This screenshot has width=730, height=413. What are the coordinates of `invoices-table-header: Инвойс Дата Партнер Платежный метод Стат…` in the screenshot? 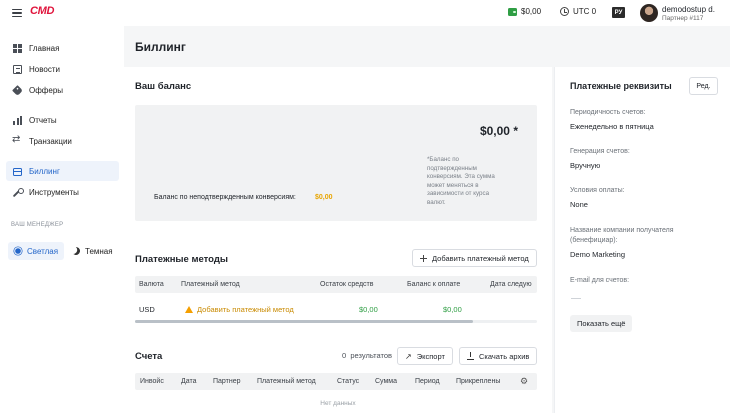 It's located at (336, 381).